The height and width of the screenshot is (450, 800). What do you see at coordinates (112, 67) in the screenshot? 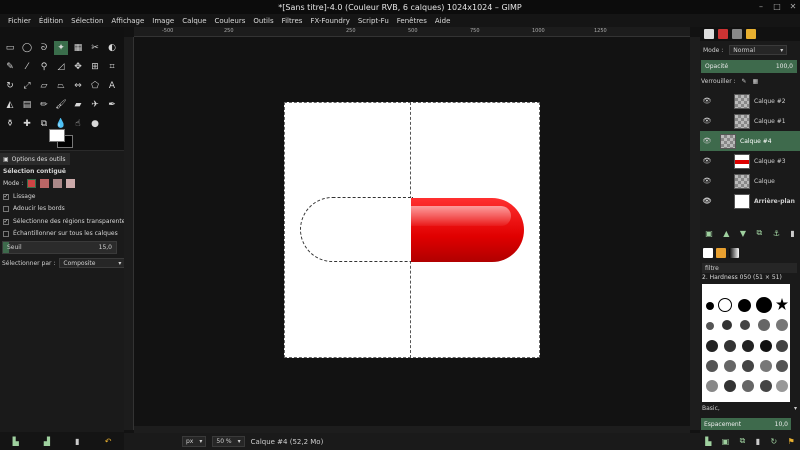
I see `crop-icon: ⌗` at bounding box center [112, 67].